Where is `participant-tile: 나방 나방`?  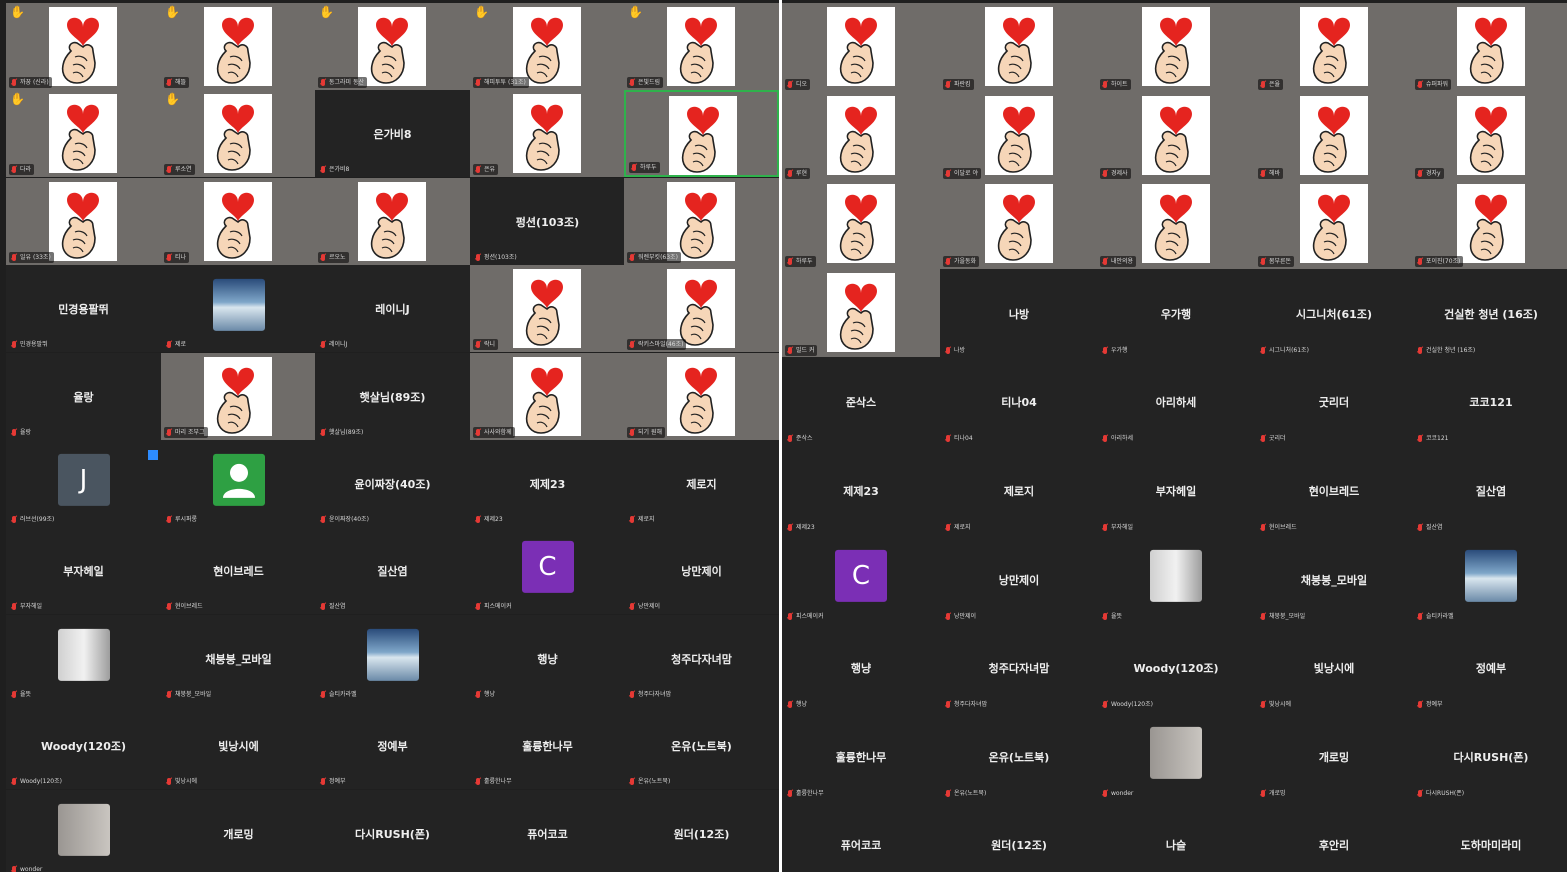 participant-tile: 나방 나방 is located at coordinates (1019, 313).